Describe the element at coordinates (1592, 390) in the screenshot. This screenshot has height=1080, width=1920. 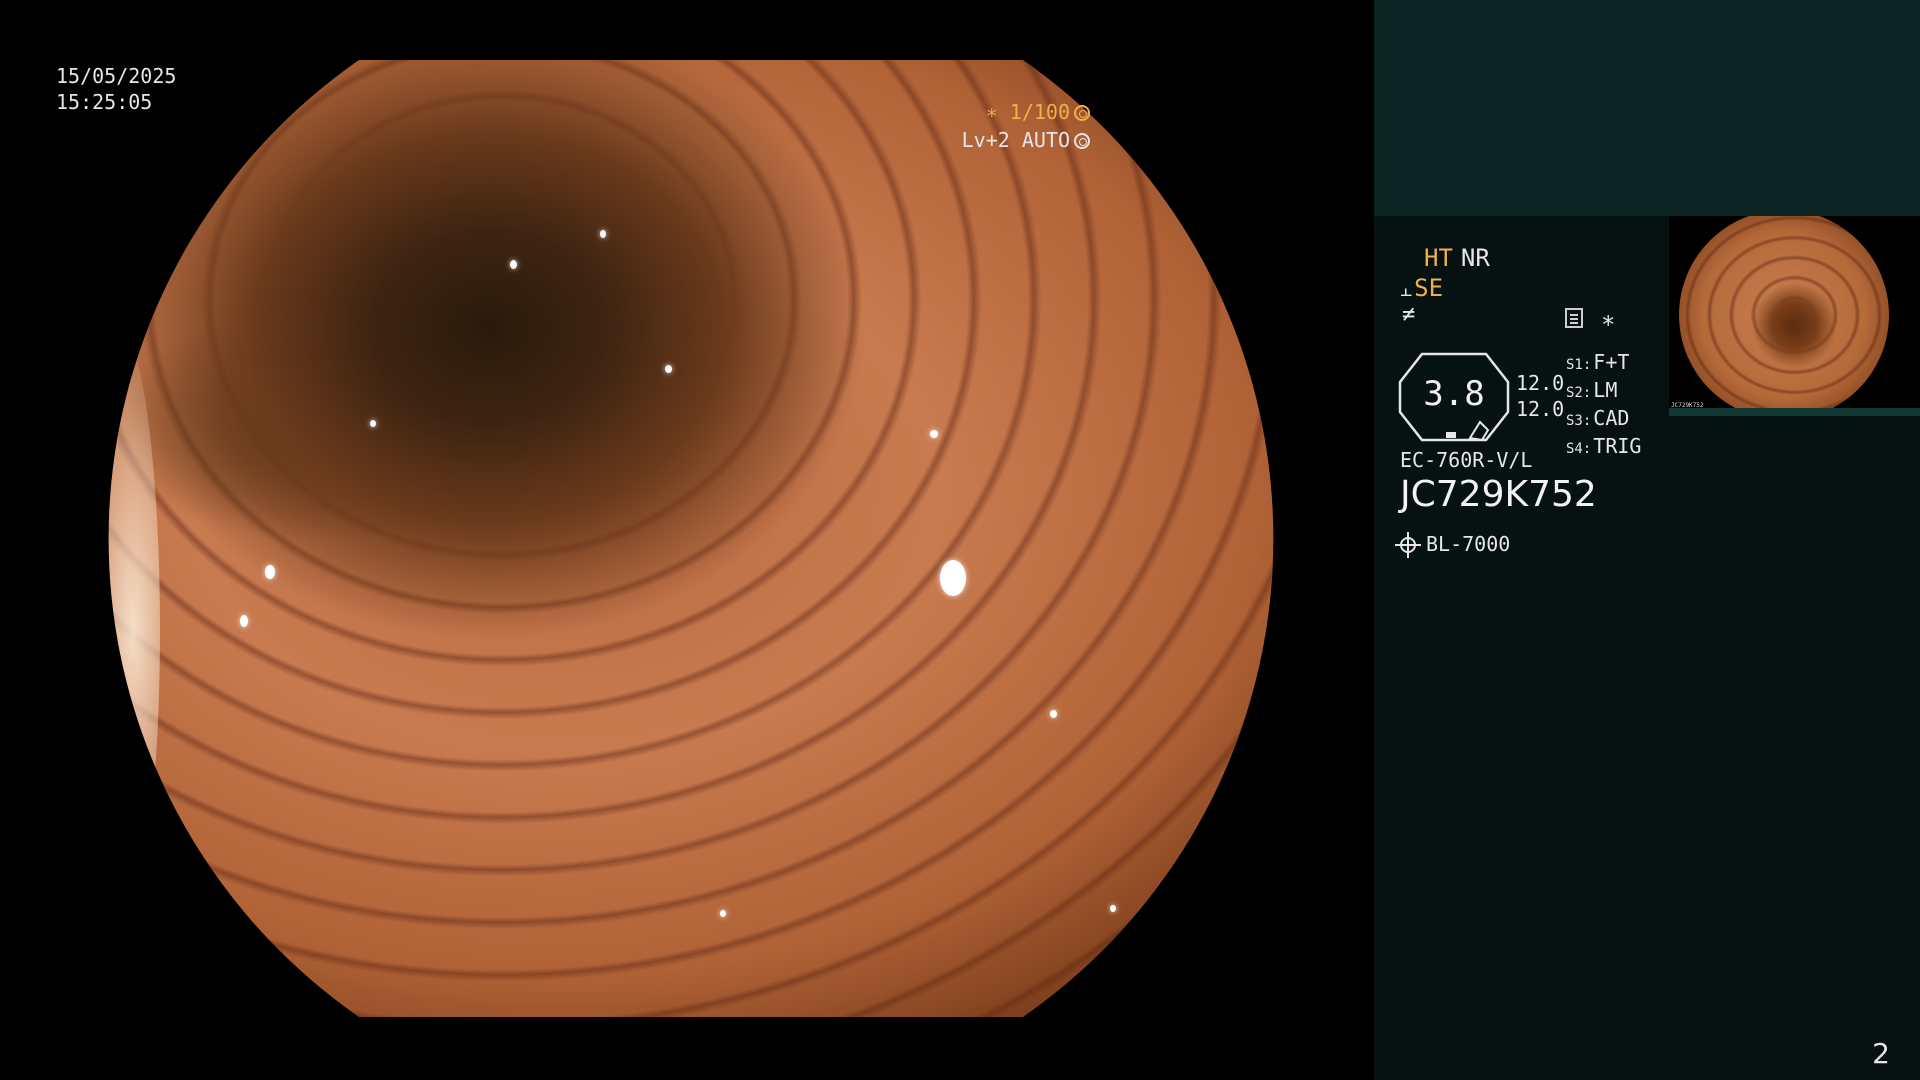
I see `setting-row: S2: LM` at that location.